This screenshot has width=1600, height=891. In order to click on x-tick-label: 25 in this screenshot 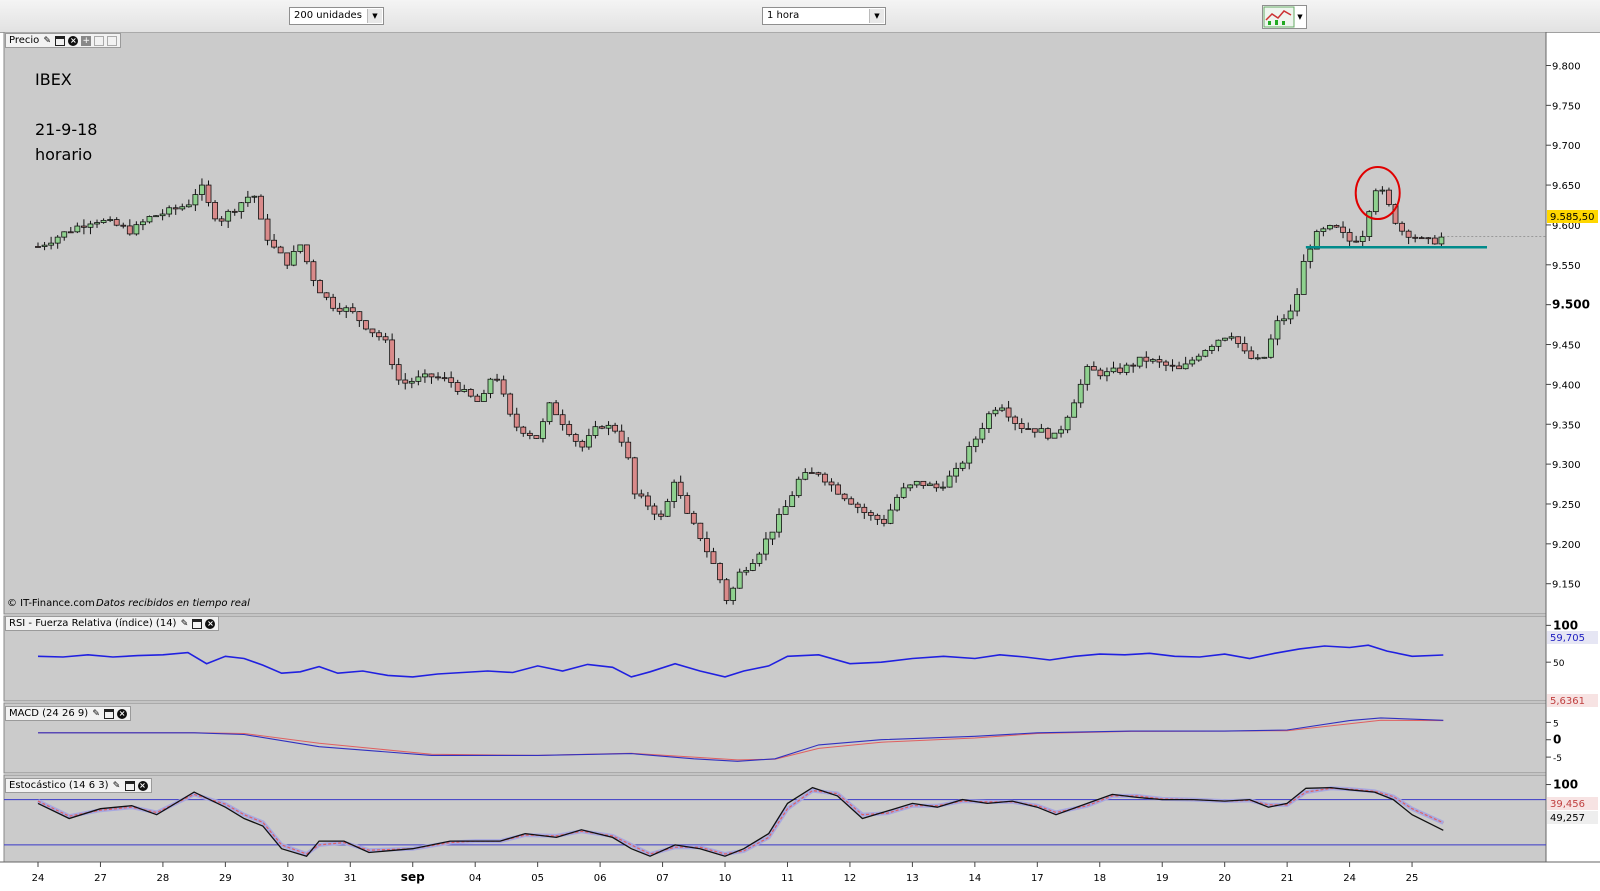, I will do `click(1412, 878)`.